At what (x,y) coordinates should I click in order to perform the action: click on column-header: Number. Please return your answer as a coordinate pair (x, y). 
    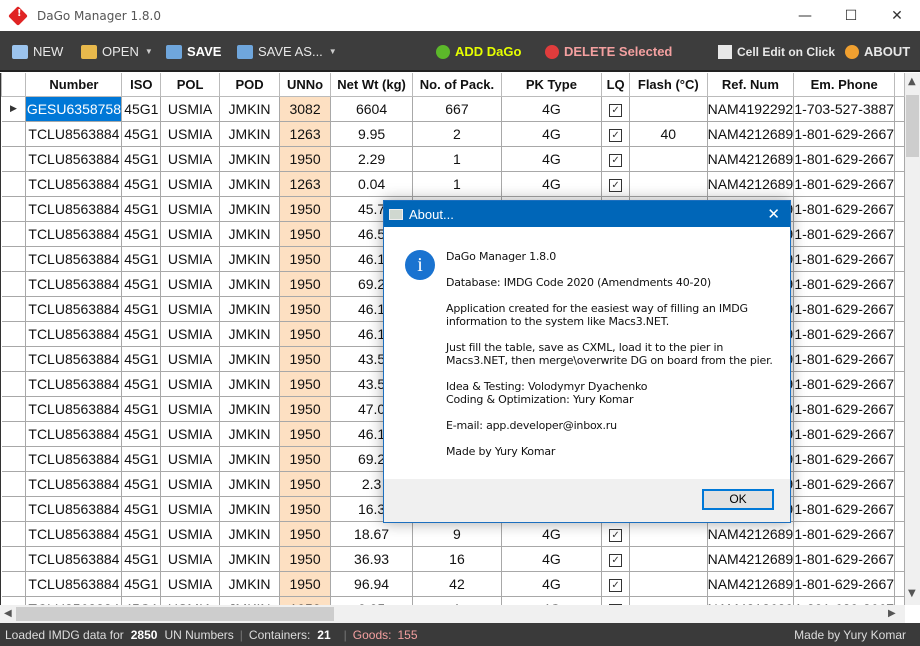
    Looking at the image, I should click on (74, 85).